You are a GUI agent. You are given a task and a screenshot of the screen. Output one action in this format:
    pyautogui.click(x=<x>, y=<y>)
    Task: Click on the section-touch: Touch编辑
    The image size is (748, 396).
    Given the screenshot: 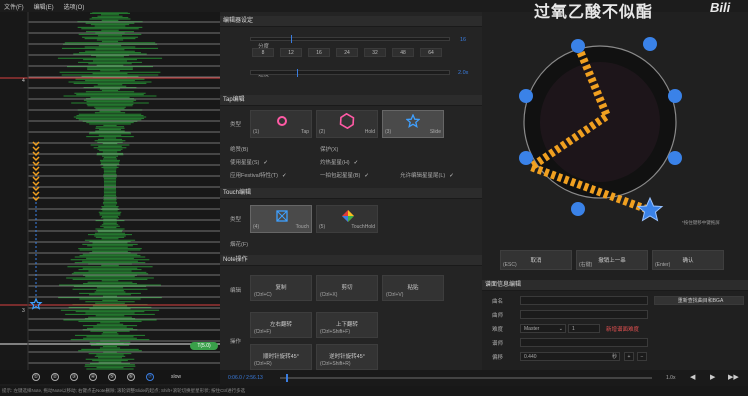 What is the action you would take?
    pyautogui.click(x=351, y=193)
    